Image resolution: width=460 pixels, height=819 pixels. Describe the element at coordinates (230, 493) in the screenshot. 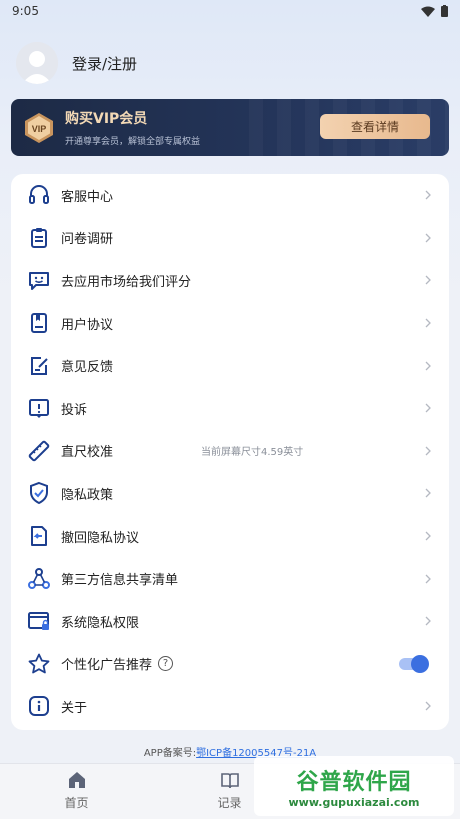

I see `menu-item-privacy-policy: 隐私政策` at that location.